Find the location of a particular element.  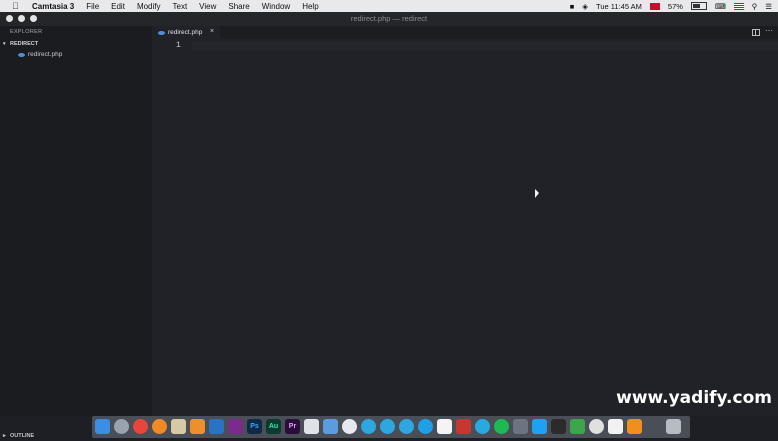

mac-dock: Ps Au Pr is located at coordinates (391, 427).